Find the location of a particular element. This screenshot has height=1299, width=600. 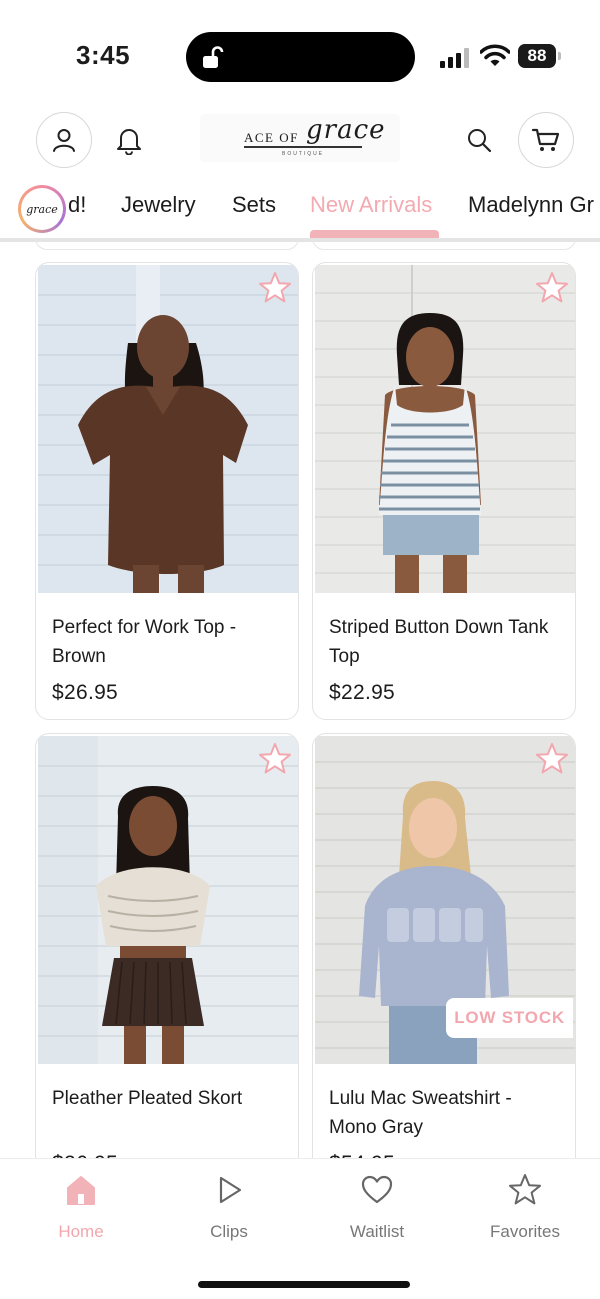

nav-home-label: Home is located at coordinates (81, 1231).